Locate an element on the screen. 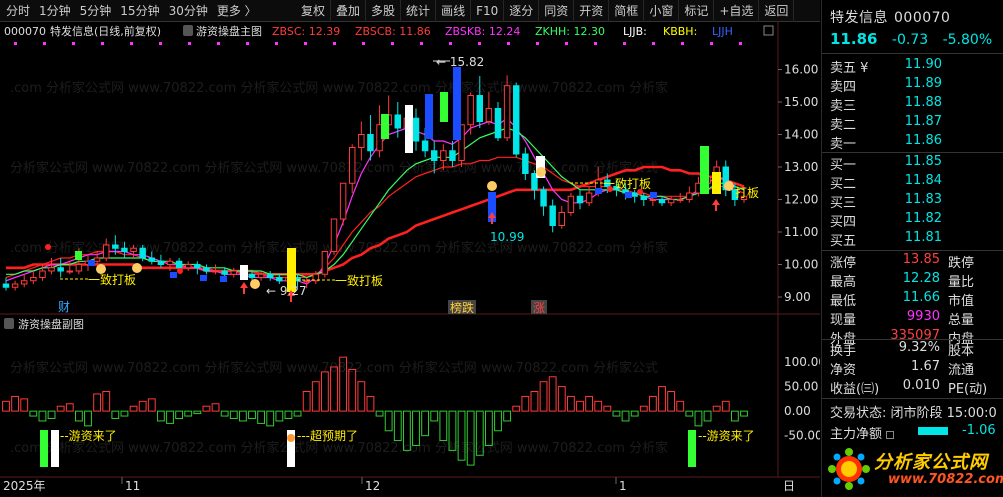 The image size is (1003, 497). zhang-label: 涨 is located at coordinates (539, 307).